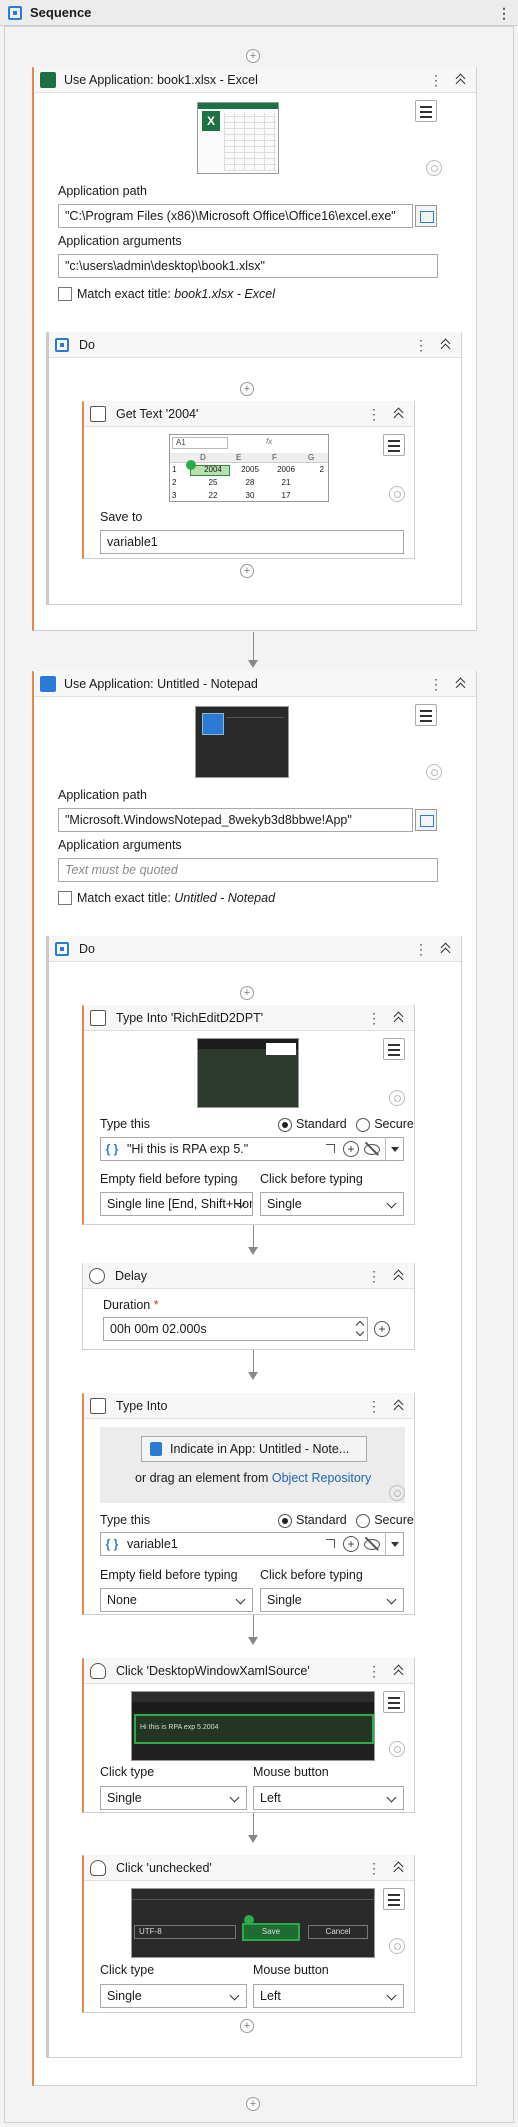 This screenshot has height=2127, width=518. I want to click on notepad-do-add-bottom-button: +, so click(247, 2026).